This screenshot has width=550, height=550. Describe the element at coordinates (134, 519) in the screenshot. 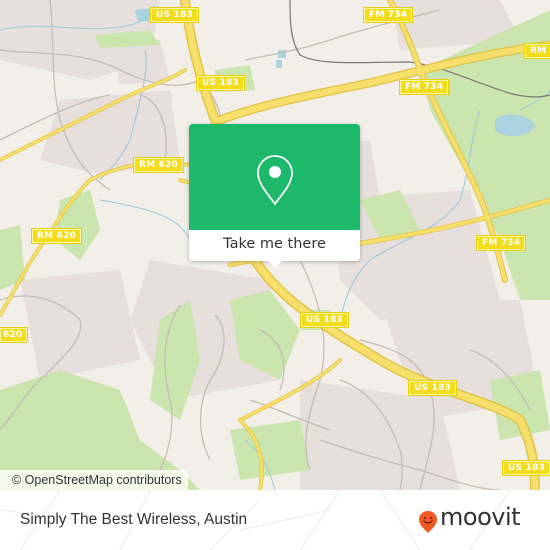

I see `place-name: Simply The Best Wireless, Austin` at that location.